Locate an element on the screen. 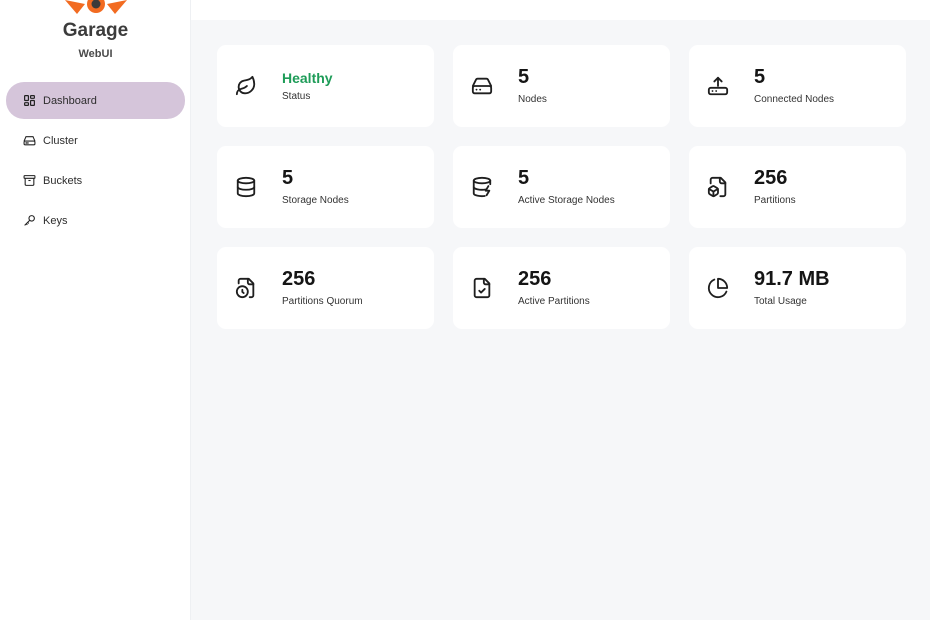  stat-card-nodes: 5 Nodes is located at coordinates (561, 86).